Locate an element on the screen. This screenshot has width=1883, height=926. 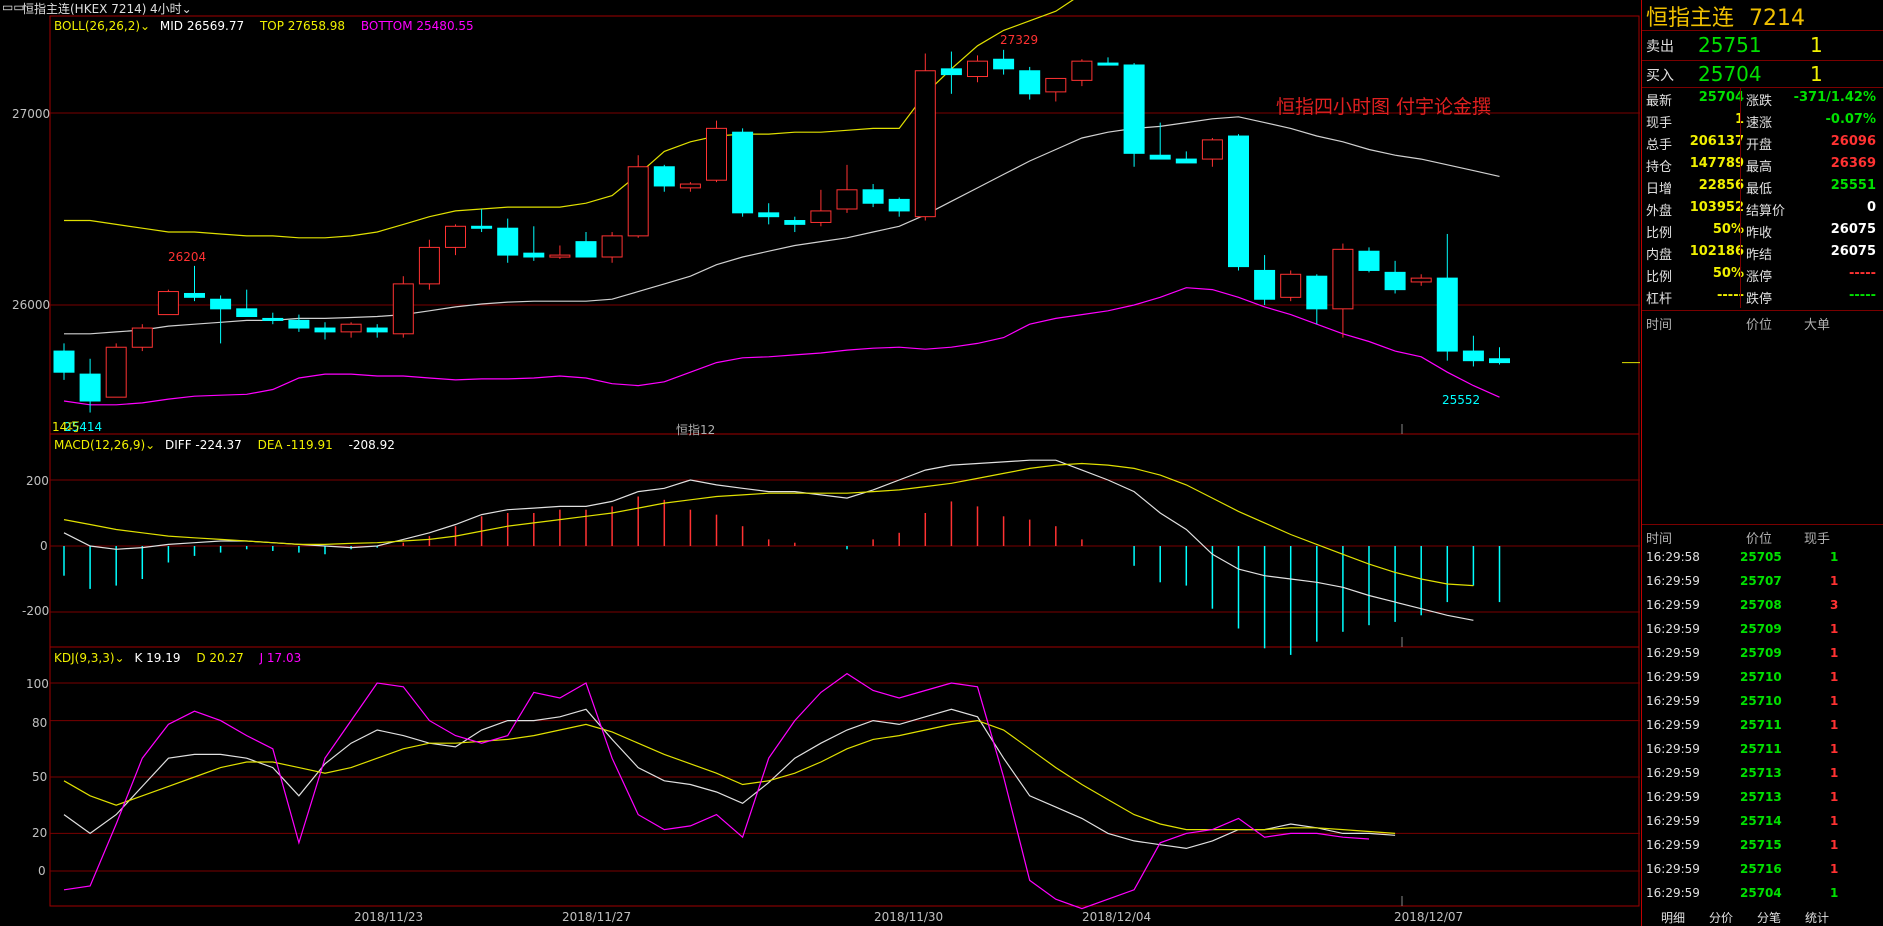
boll-label: BOLL(26,26,2) is located at coordinates (97, 26).